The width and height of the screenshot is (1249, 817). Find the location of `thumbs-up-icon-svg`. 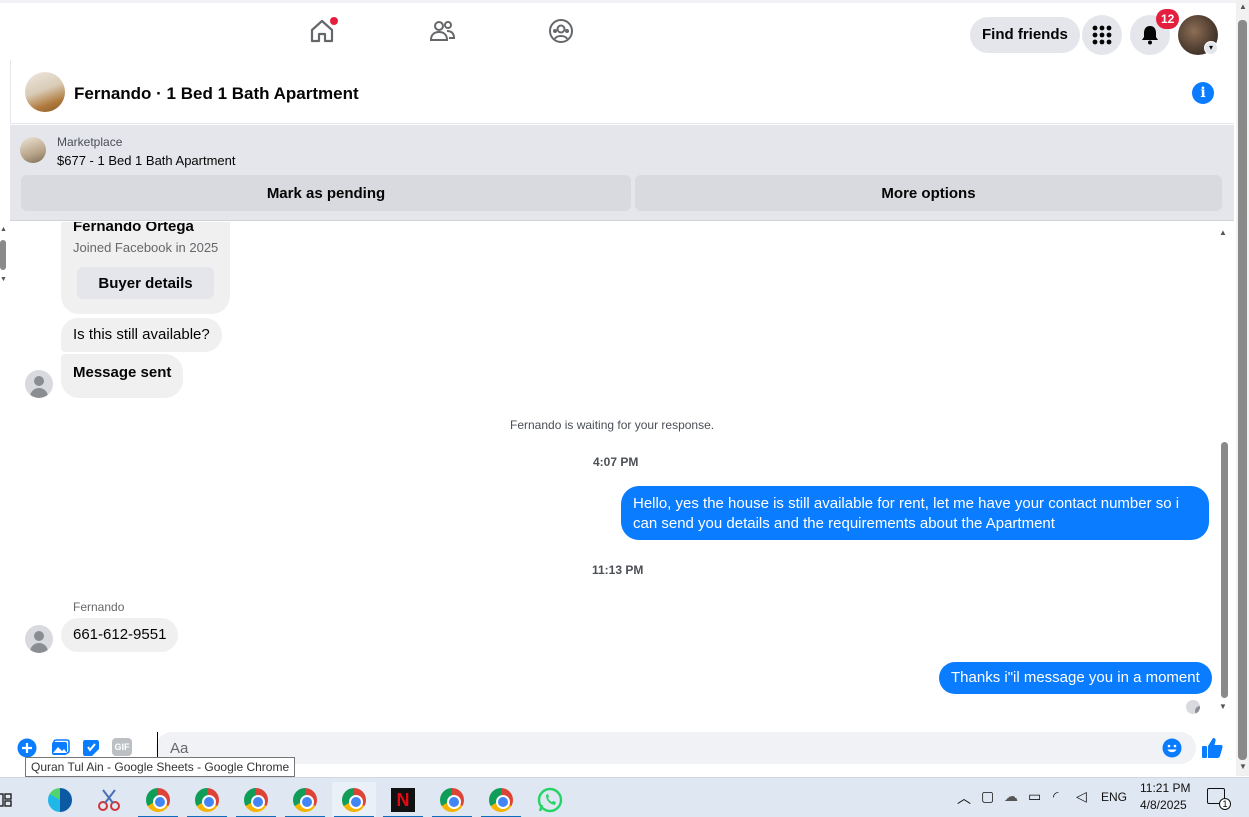

thumbs-up-icon-svg is located at coordinates (1212, 748).